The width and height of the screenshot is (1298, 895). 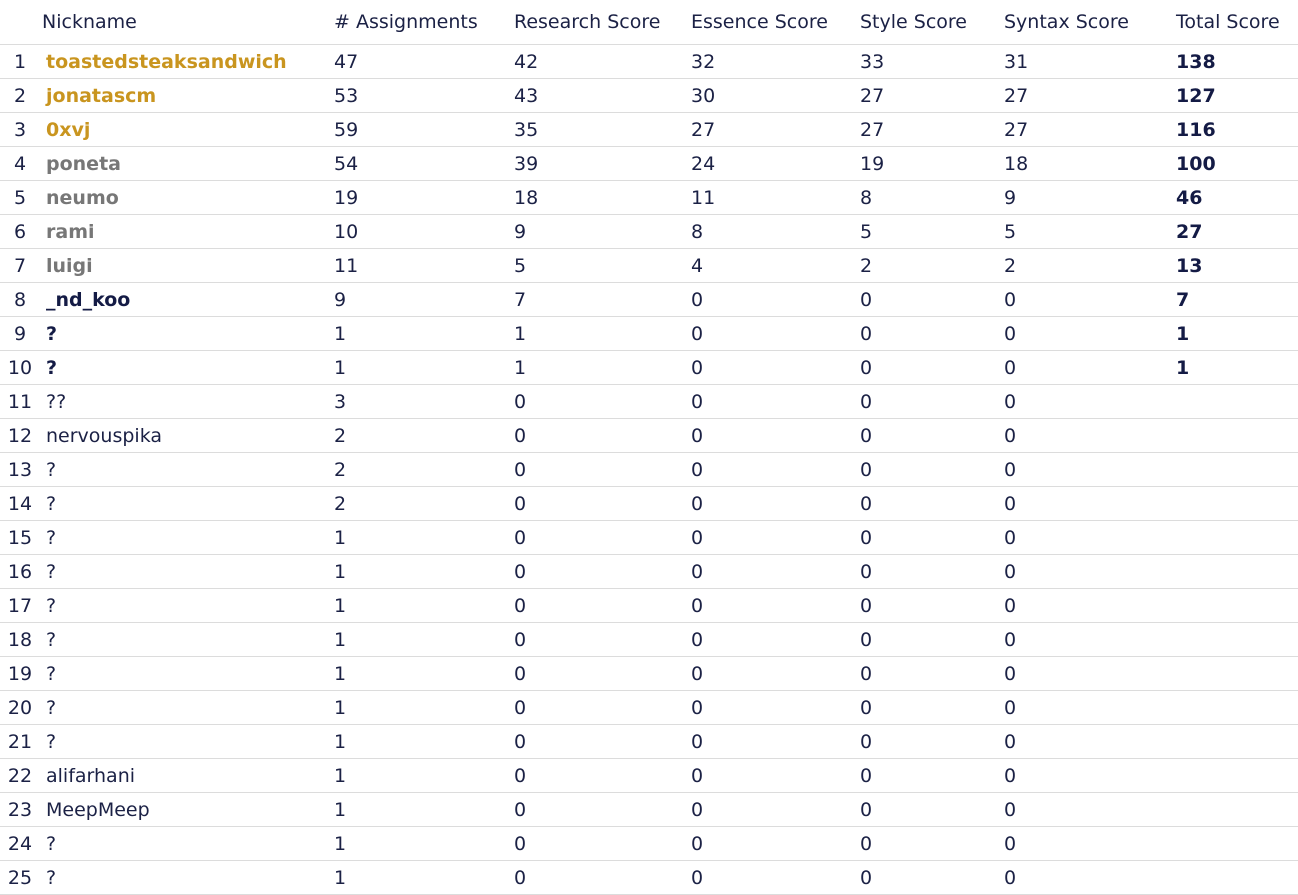 I want to click on nickname-cell: jonatascm, so click(x=187, y=95).